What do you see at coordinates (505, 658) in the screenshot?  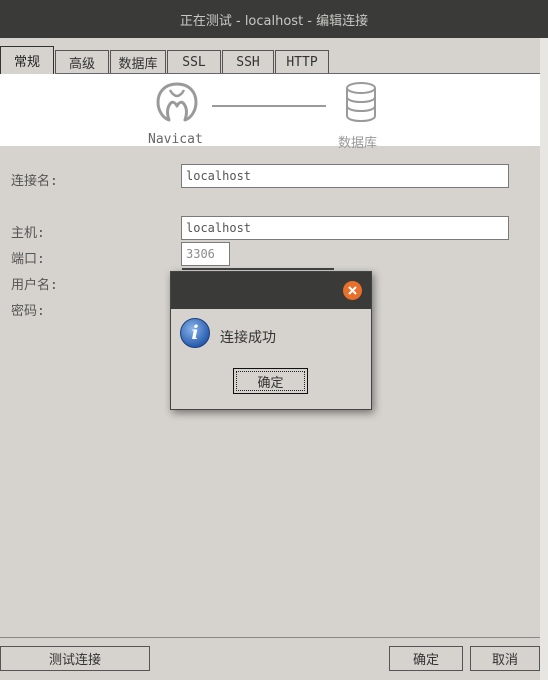 I see `cancel-button: 取消` at bounding box center [505, 658].